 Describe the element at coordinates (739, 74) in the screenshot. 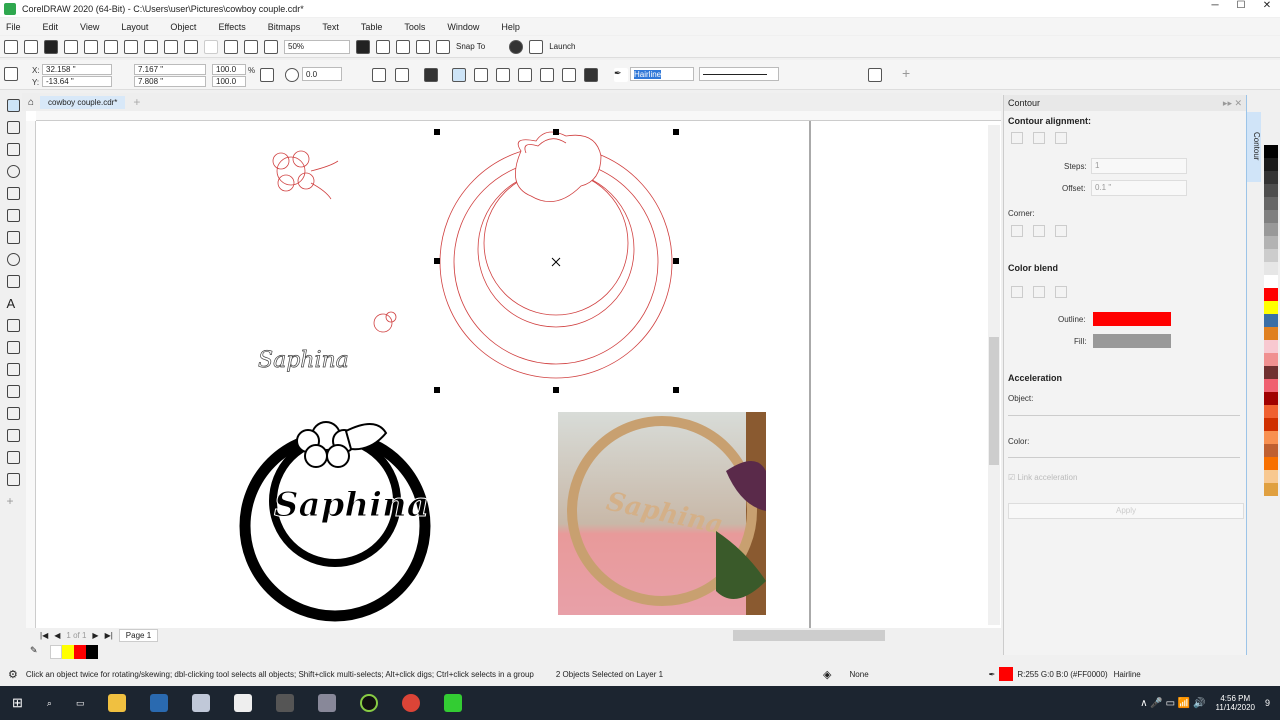

I see `line-style-select` at that location.